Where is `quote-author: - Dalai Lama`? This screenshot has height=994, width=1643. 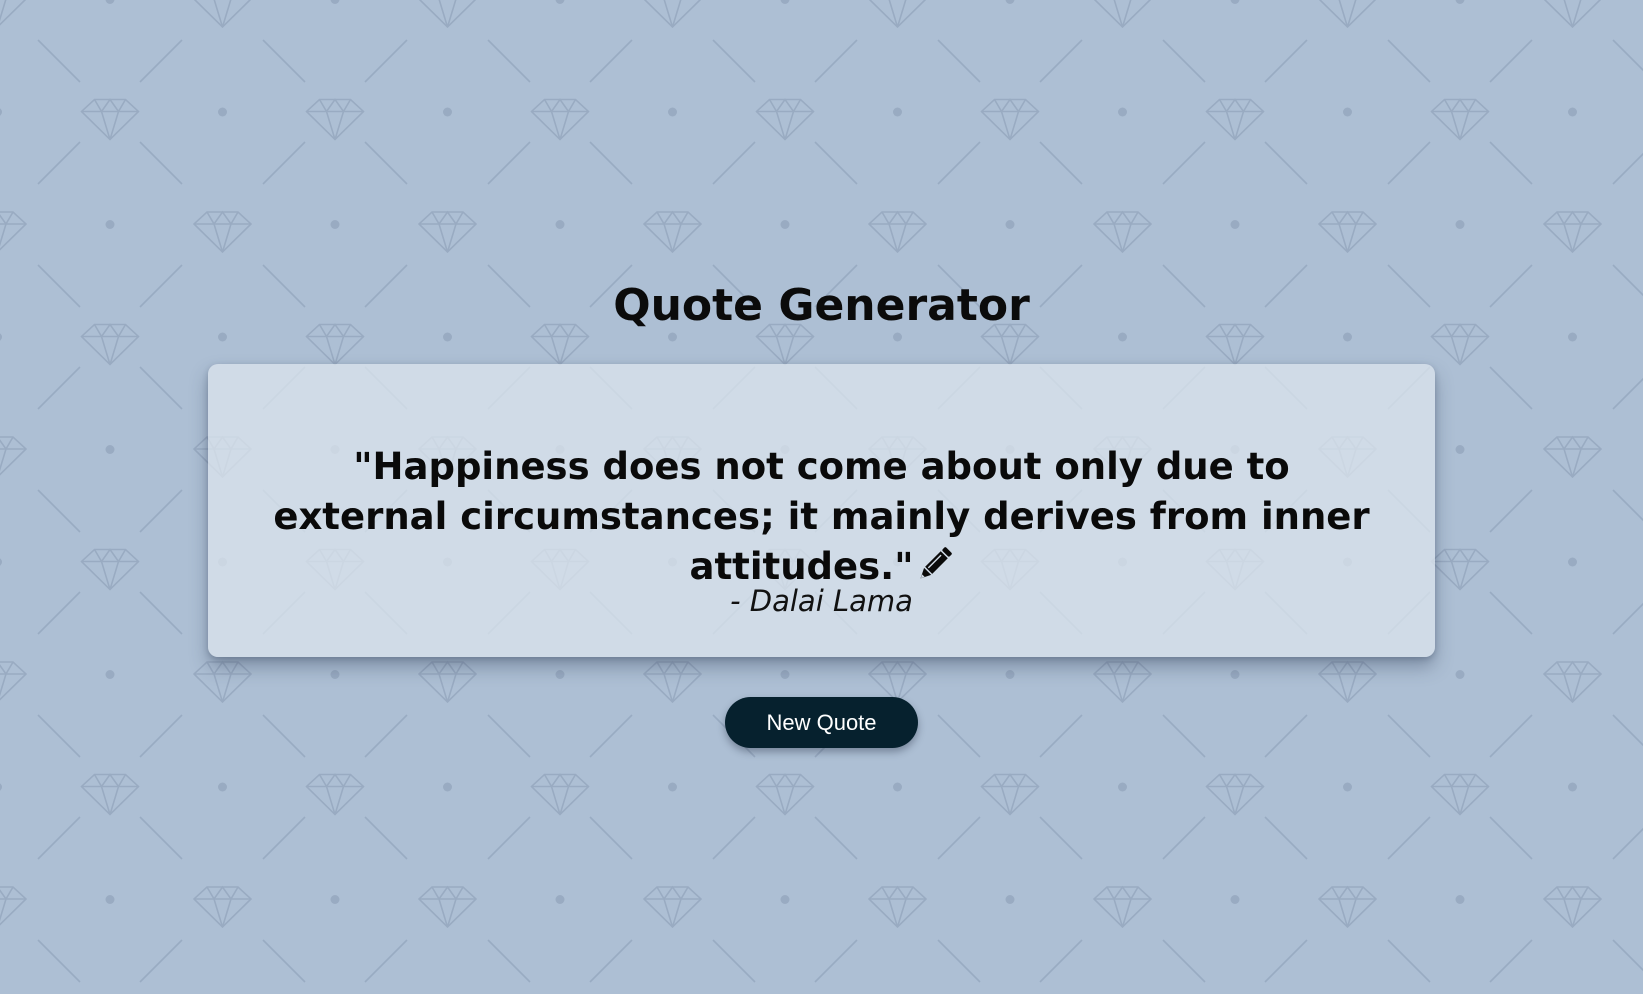
quote-author: - Dalai Lama is located at coordinates (821, 601).